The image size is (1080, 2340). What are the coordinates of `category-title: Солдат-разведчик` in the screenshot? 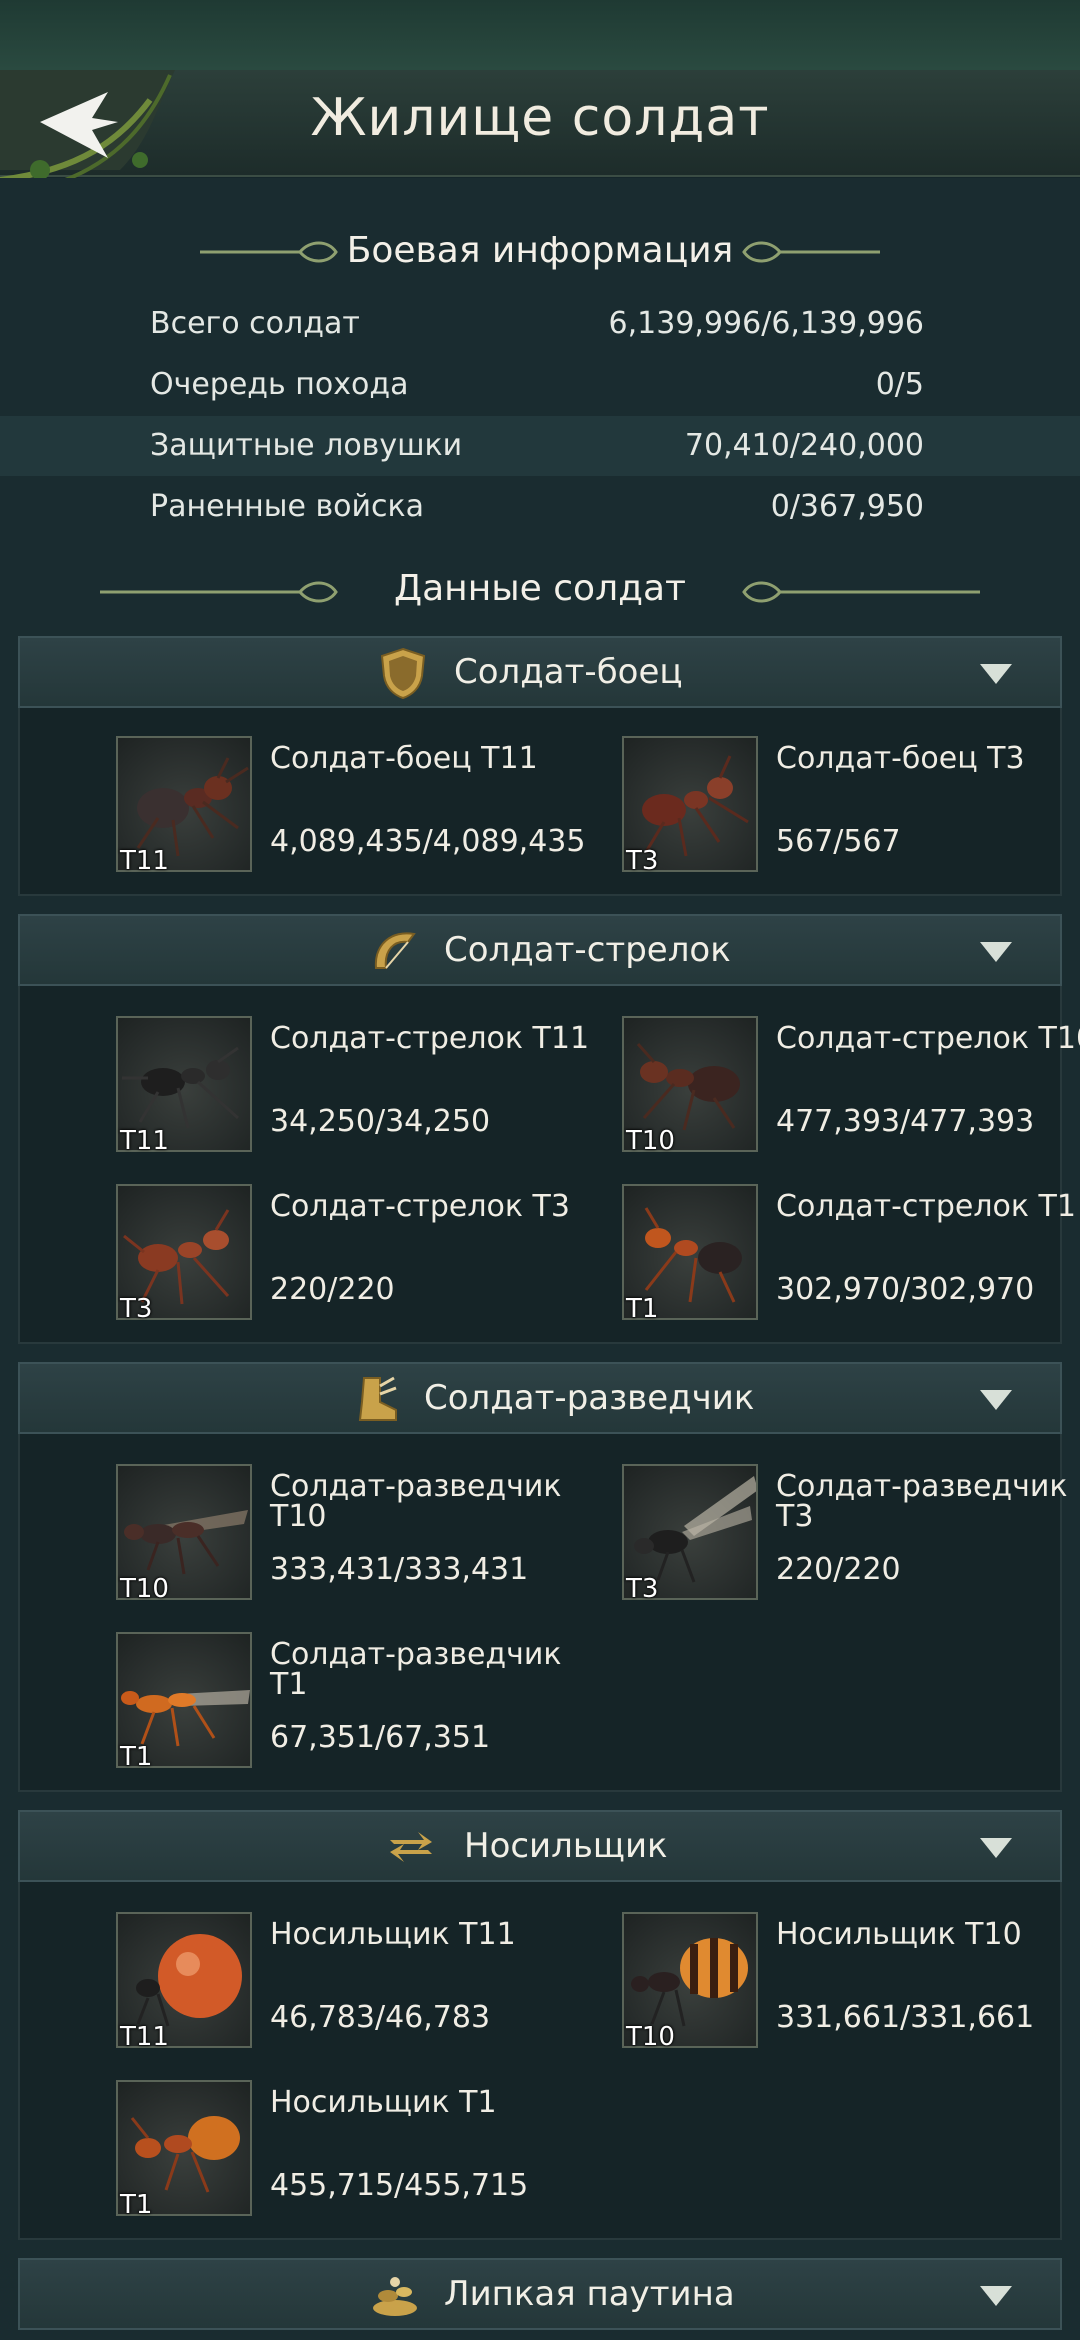 It's located at (589, 1398).